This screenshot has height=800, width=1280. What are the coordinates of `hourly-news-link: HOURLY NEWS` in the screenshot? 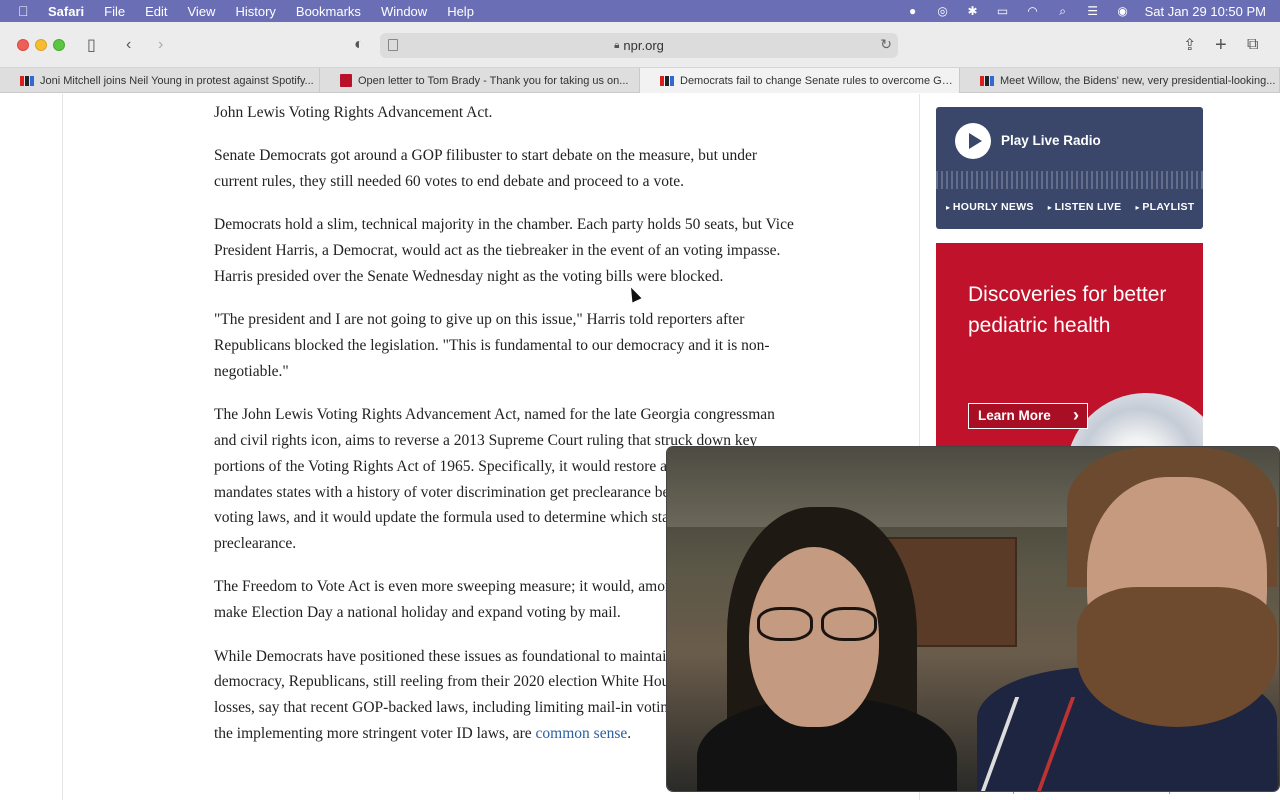 It's located at (990, 207).